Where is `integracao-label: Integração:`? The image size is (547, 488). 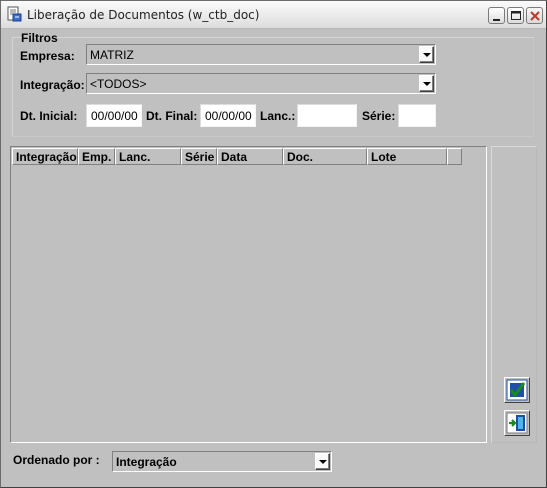
integracao-label: Integração: is located at coordinates (52, 85).